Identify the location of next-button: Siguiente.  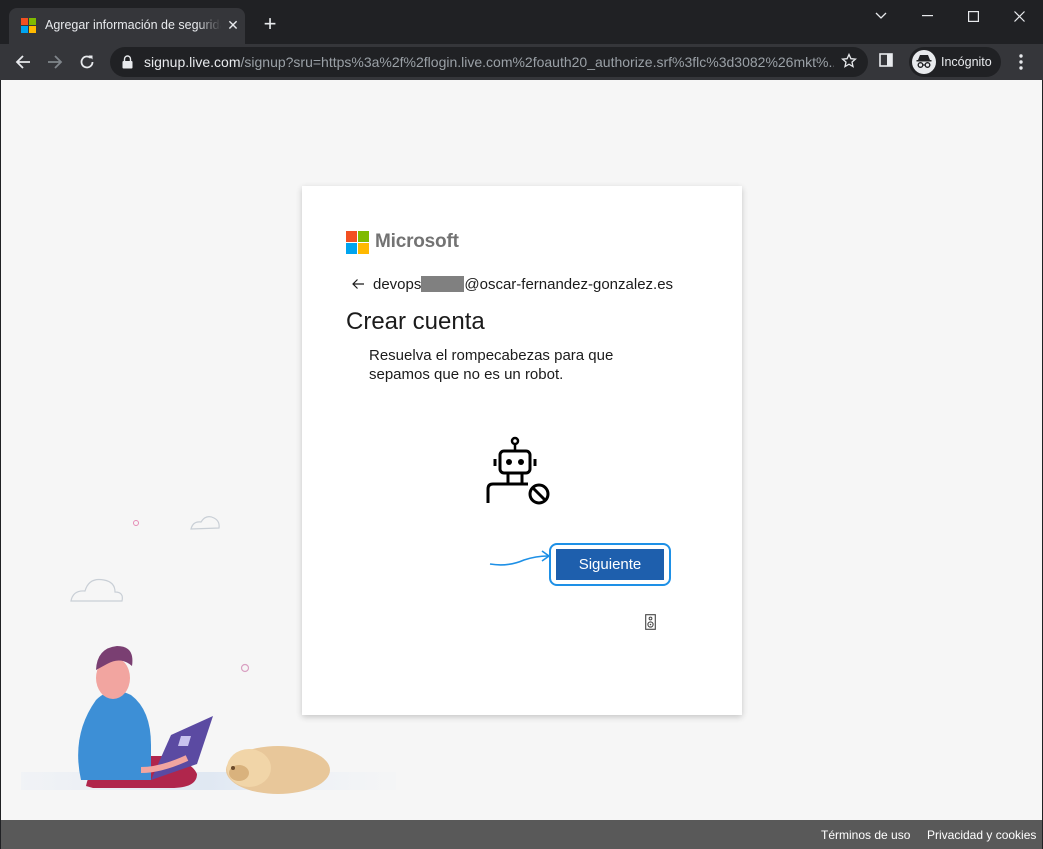
(610, 564).